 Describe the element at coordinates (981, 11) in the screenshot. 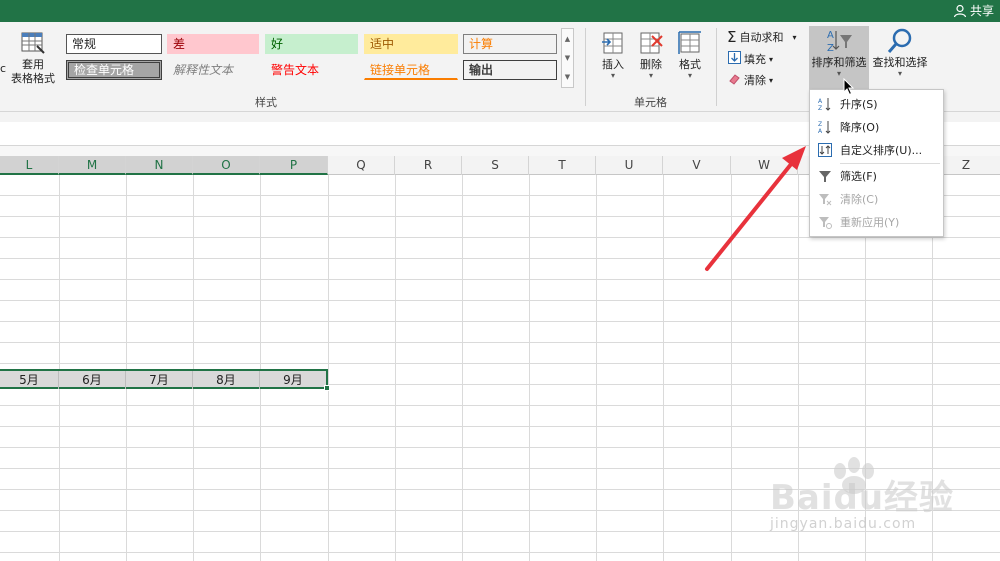

I see `share-label: 共享` at that location.